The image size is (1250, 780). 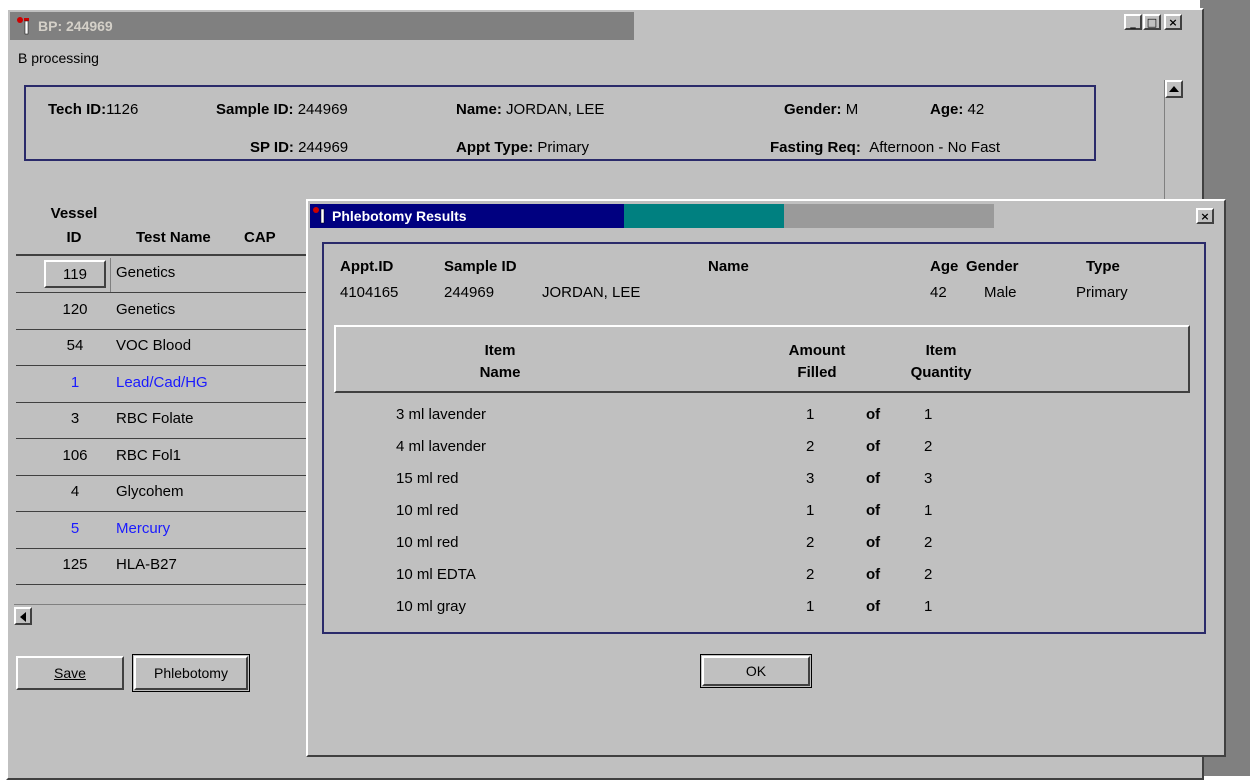 What do you see at coordinates (935, 147) in the screenshot?
I see `fasting-value: Afternoon - No Fast` at bounding box center [935, 147].